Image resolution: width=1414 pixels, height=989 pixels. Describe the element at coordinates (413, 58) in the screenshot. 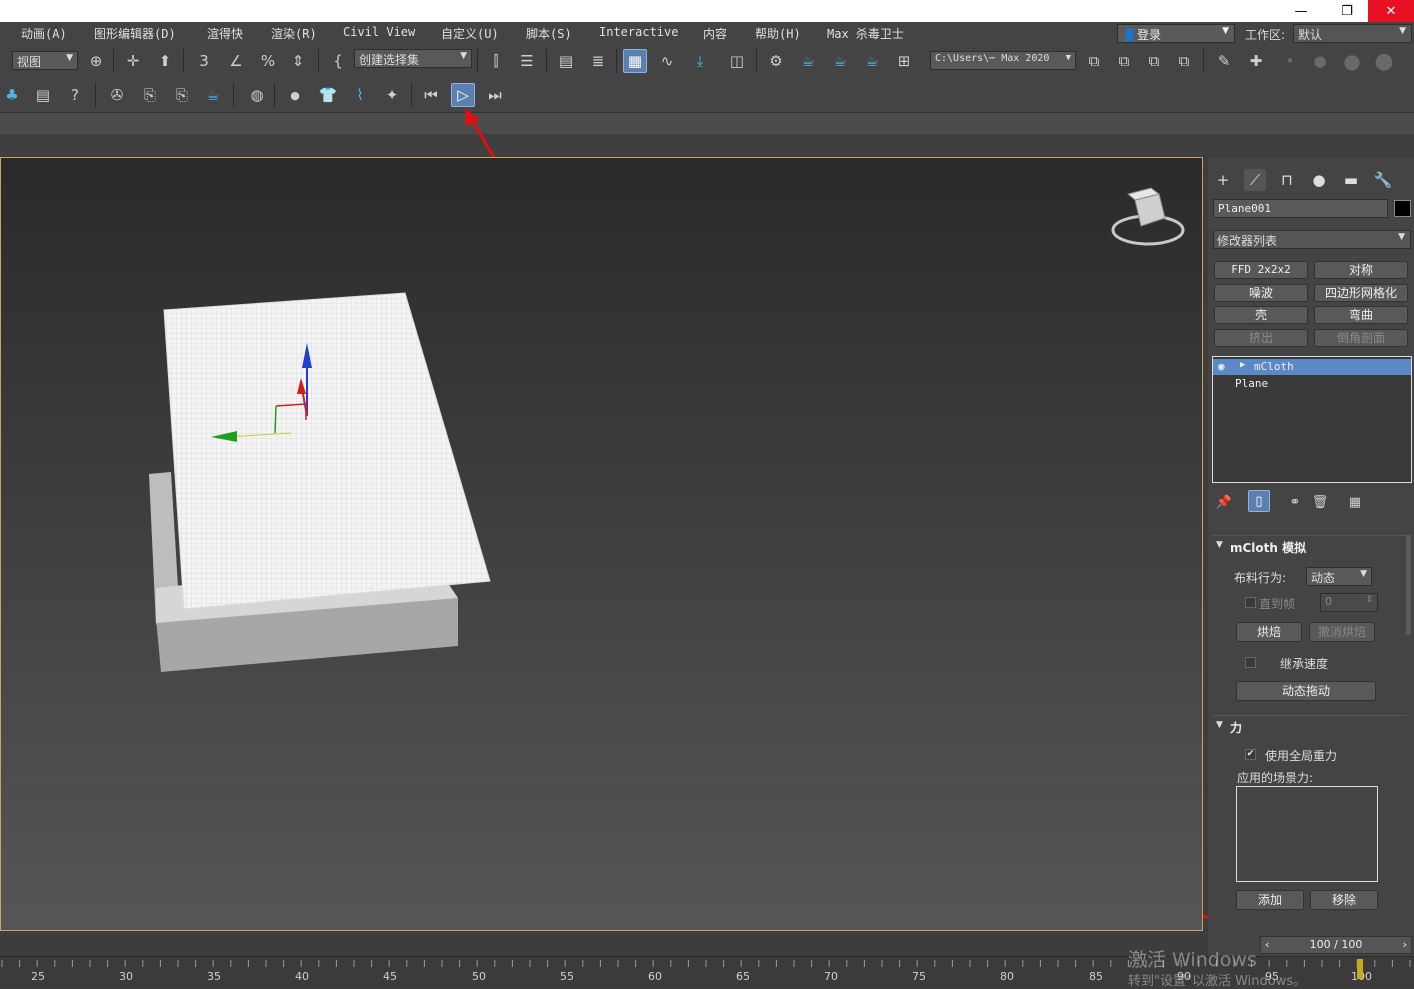

I see `named-selection-set-dropdown: 创建选择集 ▼` at that location.